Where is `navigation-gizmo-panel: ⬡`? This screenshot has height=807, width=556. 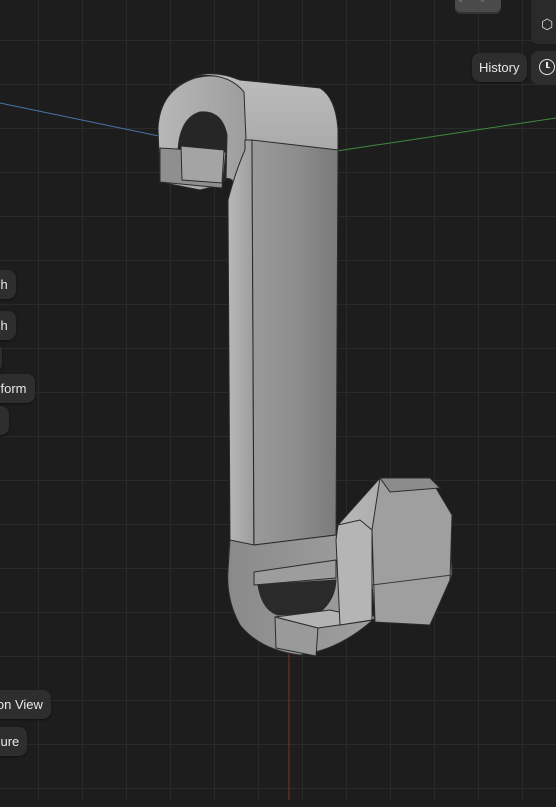
navigation-gizmo-panel: ⬡ is located at coordinates (543, 22).